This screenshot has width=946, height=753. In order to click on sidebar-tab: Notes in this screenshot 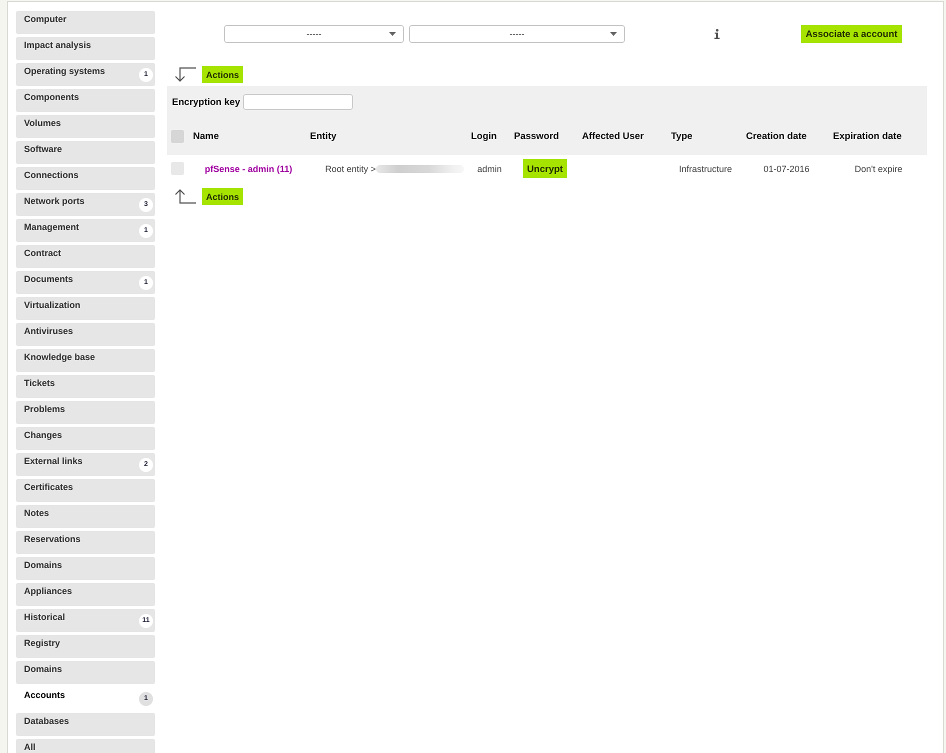, I will do `click(85, 516)`.